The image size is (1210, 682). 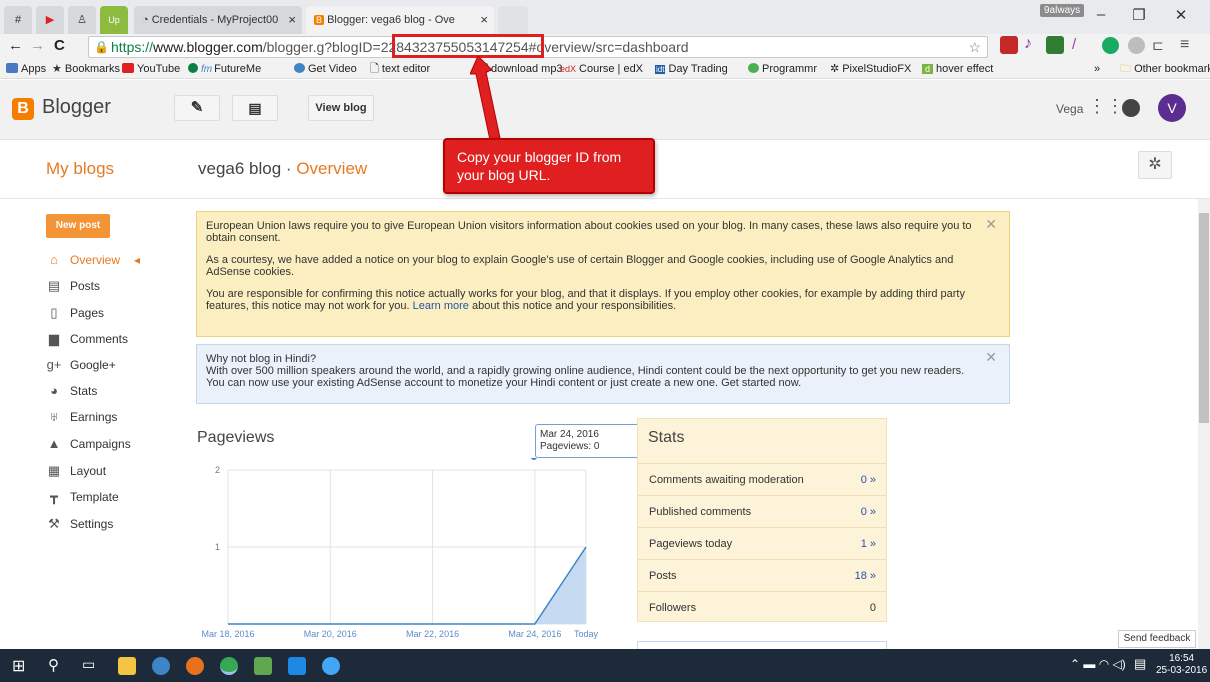 What do you see at coordinates (400, 20) in the screenshot?
I see `tab-blogger: B Blogger: vega6 blog - Ove ×` at bounding box center [400, 20].